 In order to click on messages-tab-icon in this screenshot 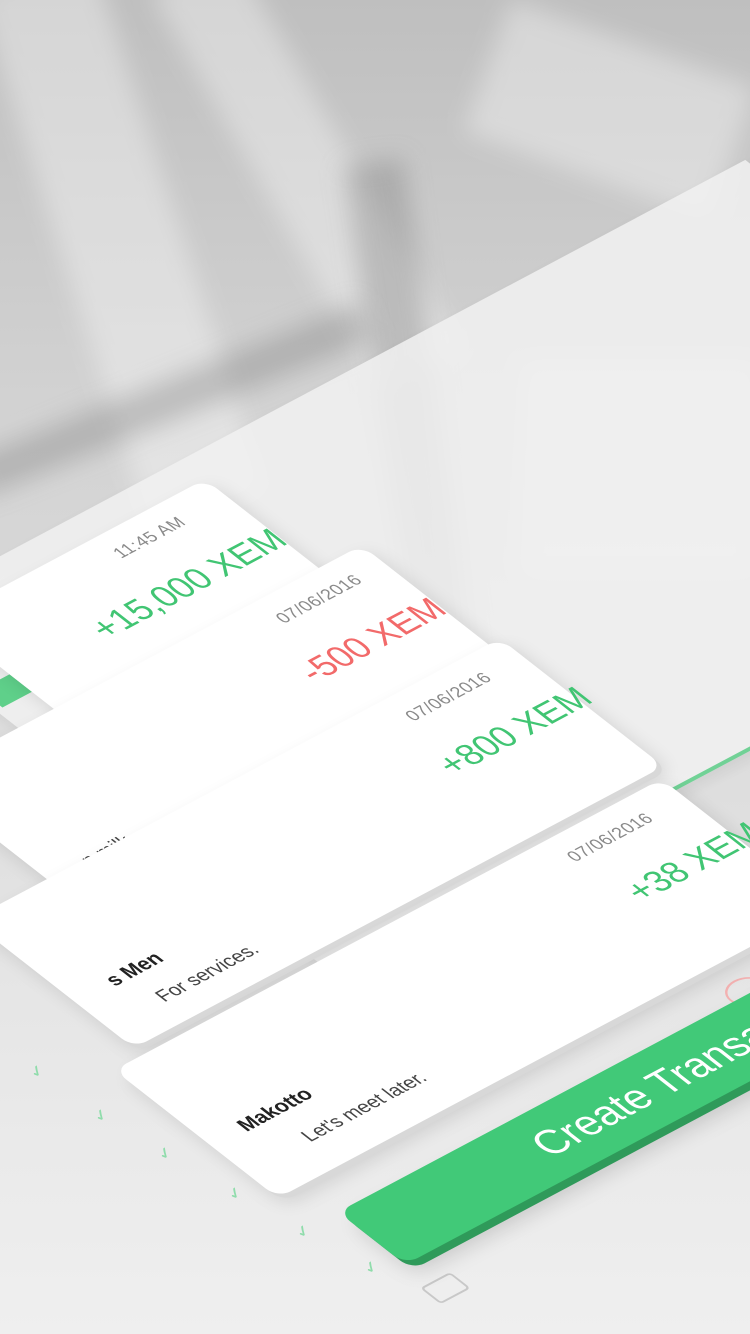, I will do `click(445, 1288)`.